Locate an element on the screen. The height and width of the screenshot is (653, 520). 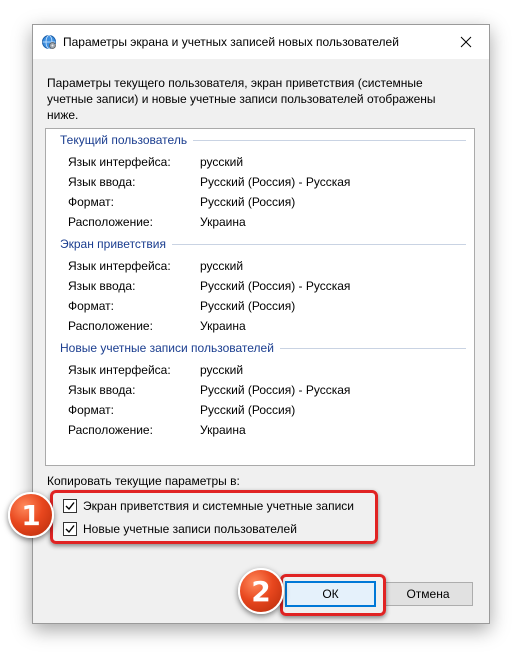
close-icon is located at coordinates (466, 42).